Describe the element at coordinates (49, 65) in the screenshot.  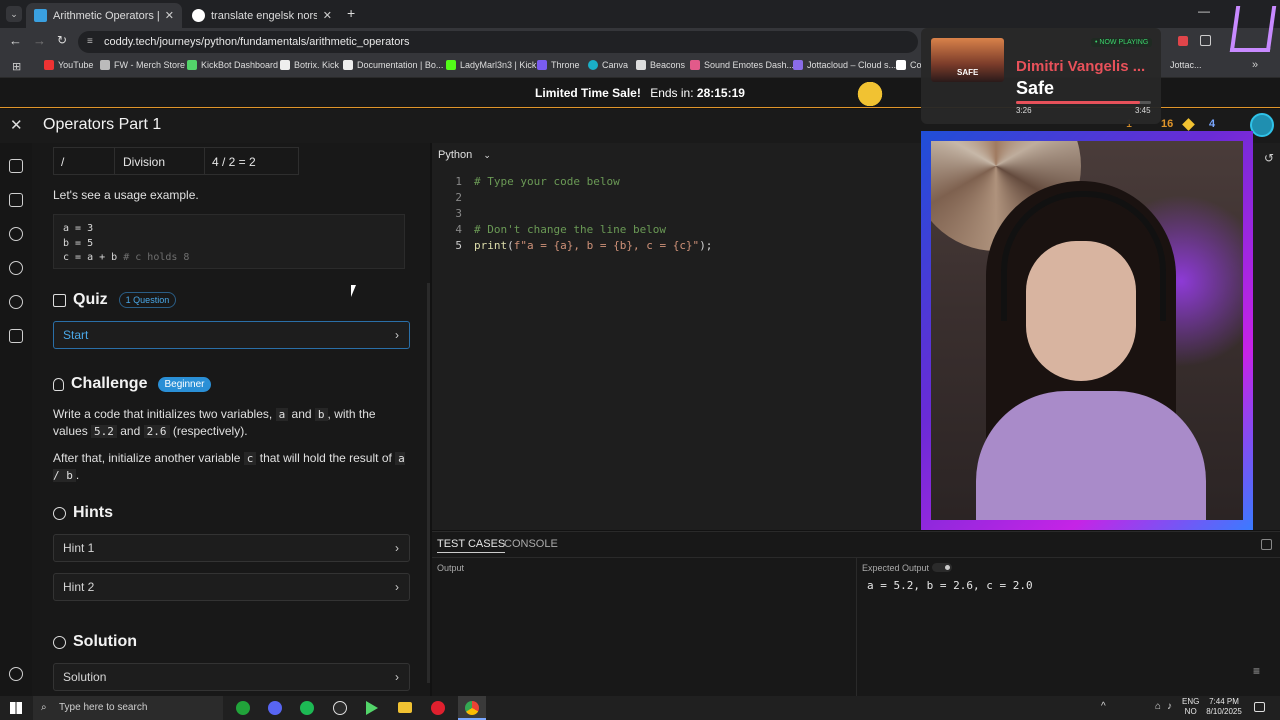
I see `youtube-icon` at that location.